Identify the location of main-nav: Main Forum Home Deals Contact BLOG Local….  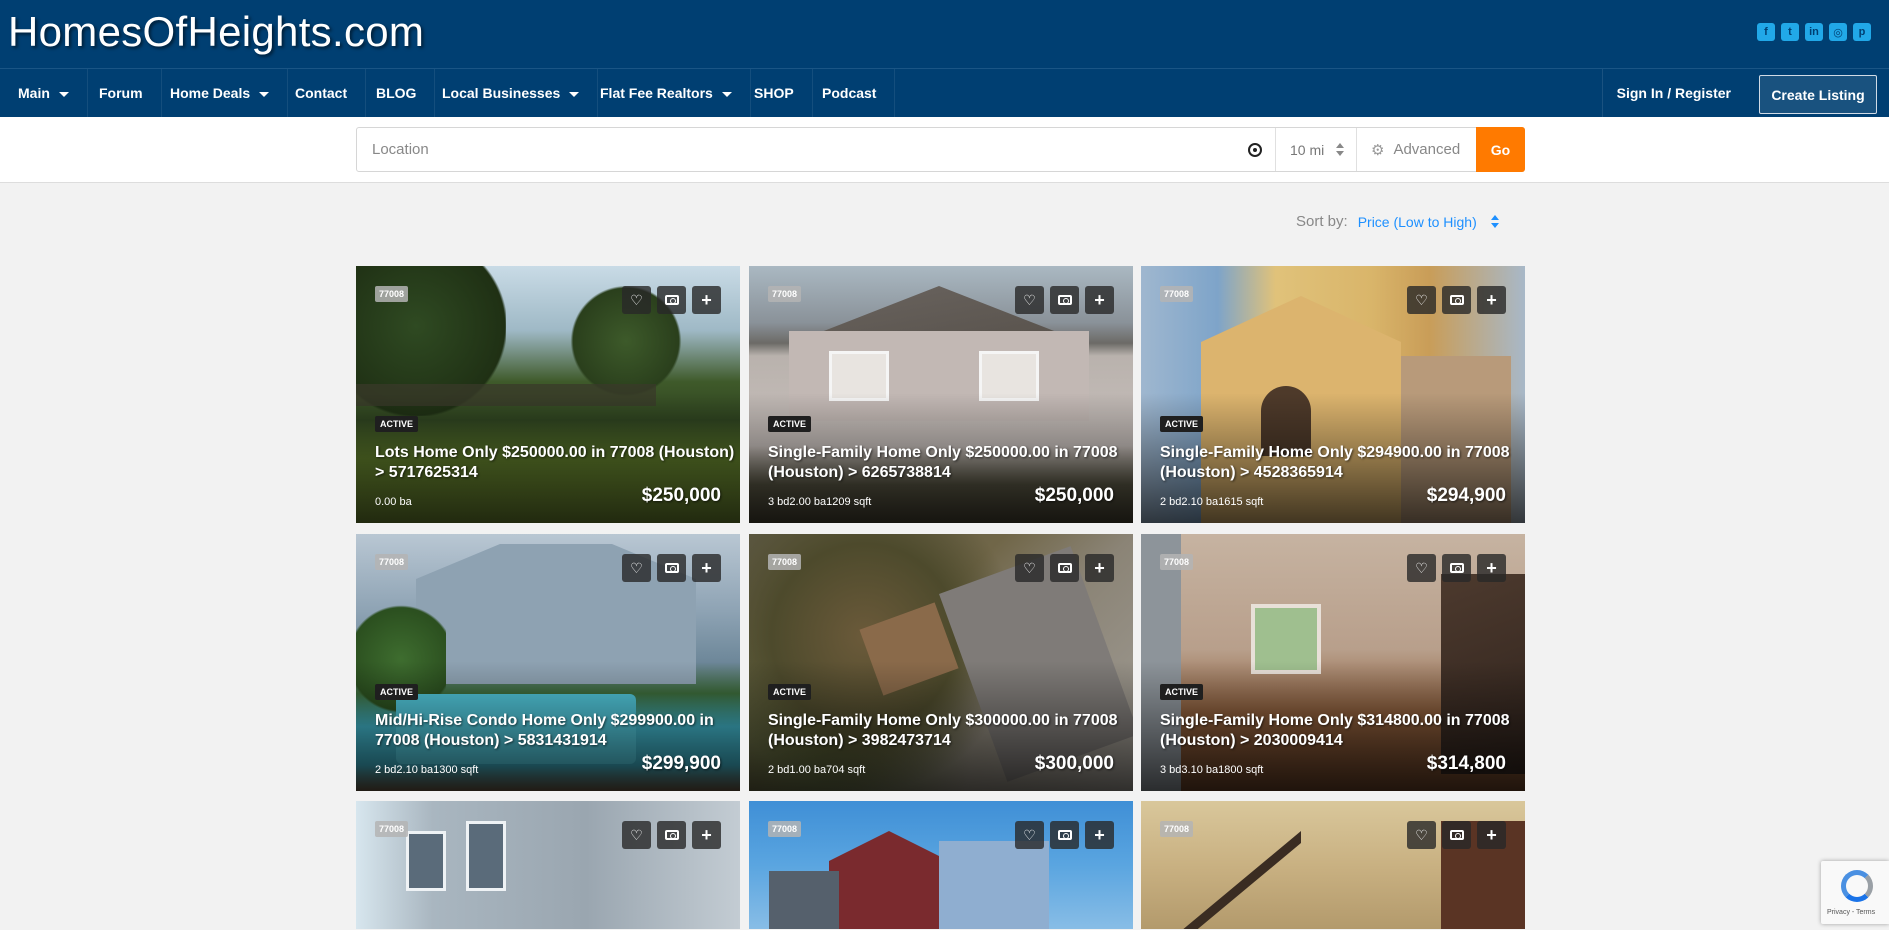
(944, 92).